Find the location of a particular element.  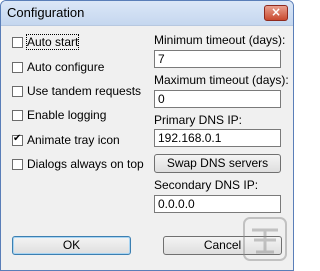

checkbox-use-tandem-requests: Use tandem requests is located at coordinates (76, 91).